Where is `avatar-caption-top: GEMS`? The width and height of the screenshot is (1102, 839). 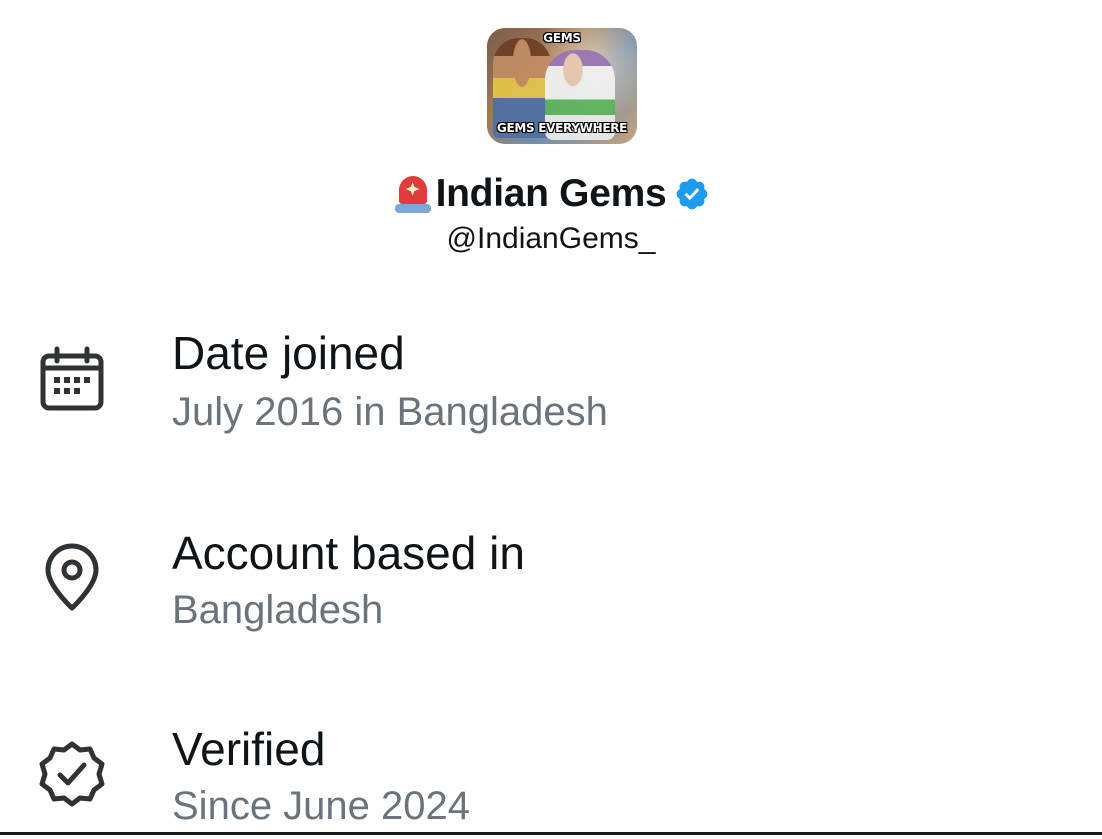 avatar-caption-top: GEMS is located at coordinates (562, 38).